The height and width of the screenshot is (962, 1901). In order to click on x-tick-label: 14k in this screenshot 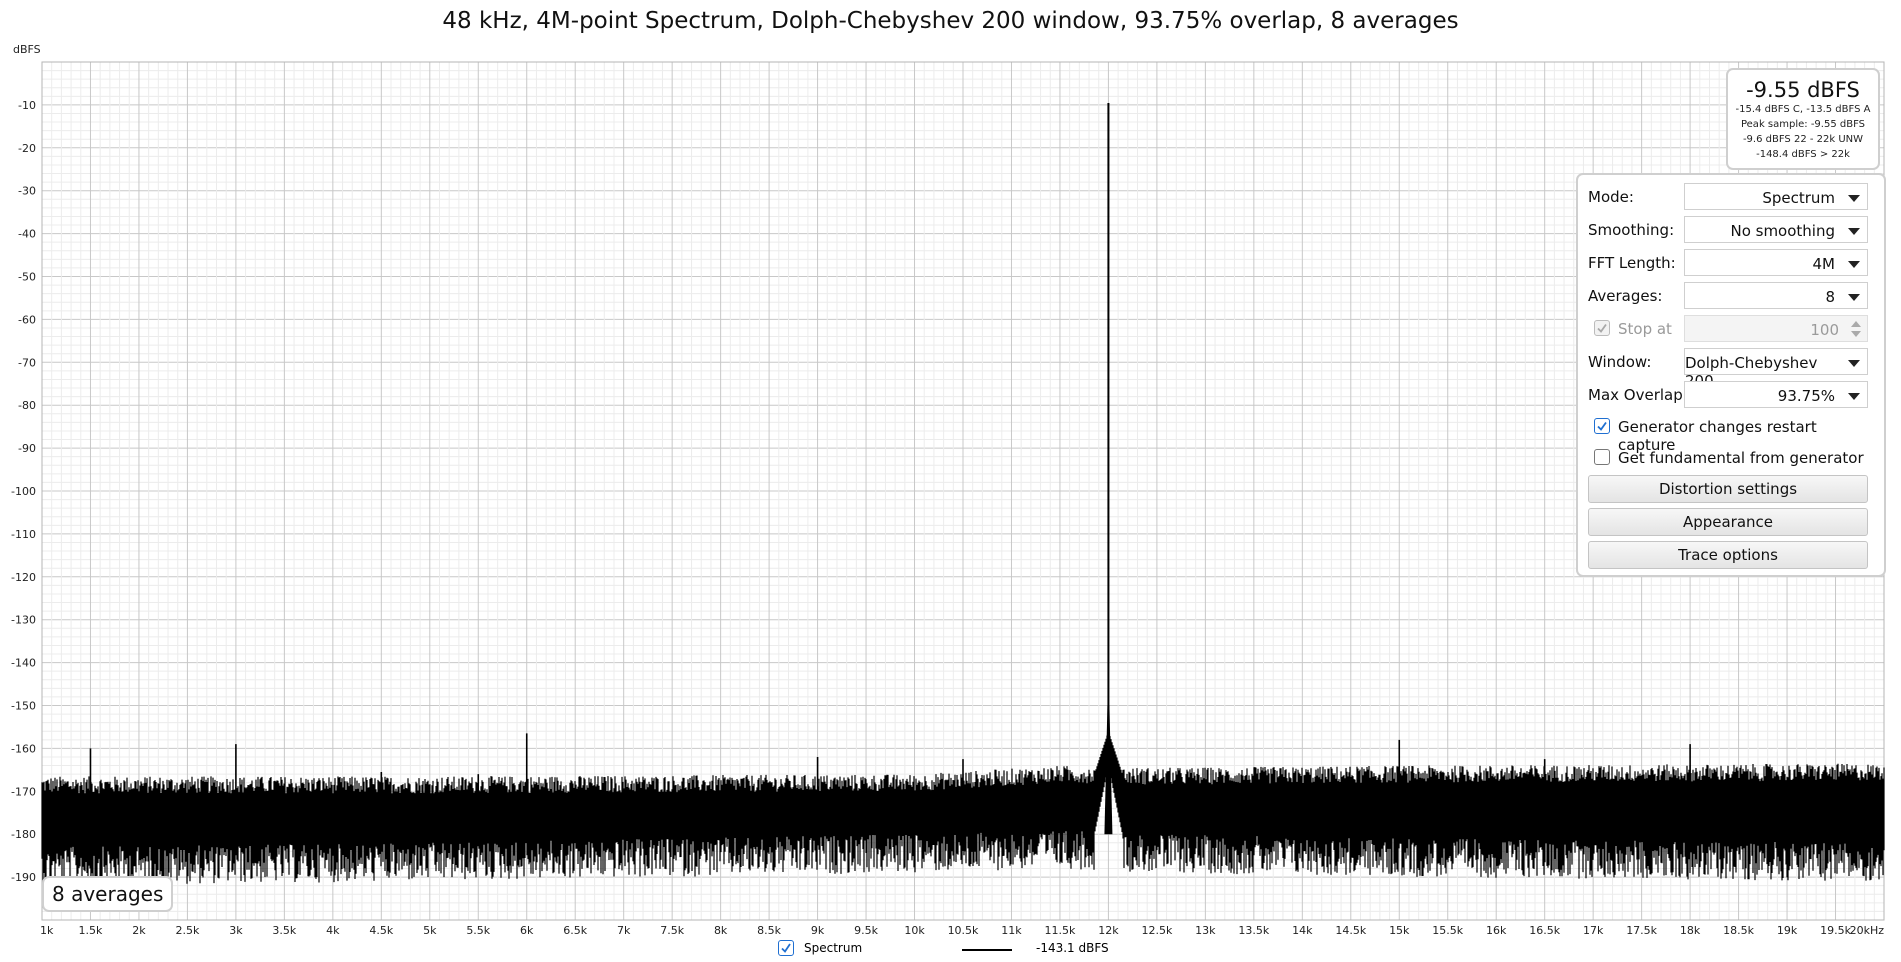, I will do `click(1302, 930)`.